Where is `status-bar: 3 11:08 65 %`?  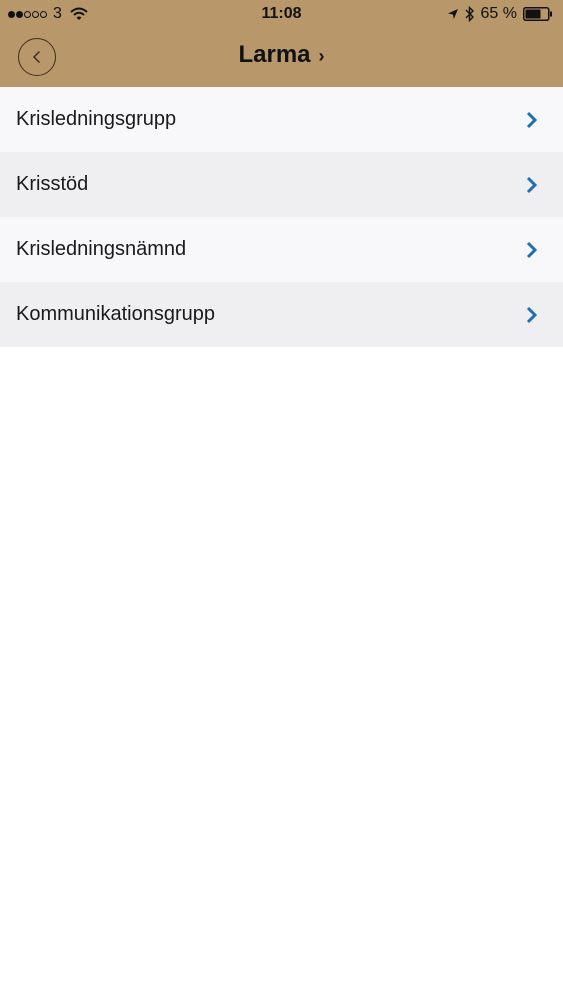 status-bar: 3 11:08 65 % is located at coordinates (281, 15).